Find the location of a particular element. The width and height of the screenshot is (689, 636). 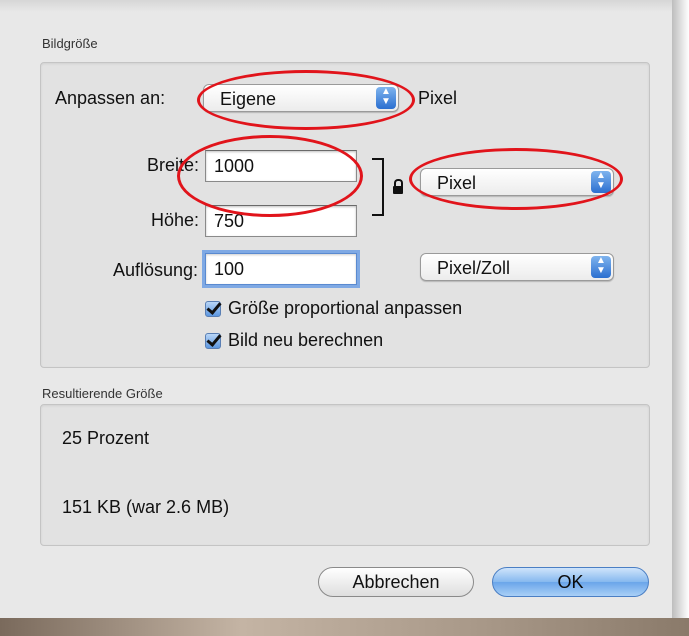

resolution-unit-popup: Pixel/Zoll ▲ ▼ is located at coordinates (517, 267).